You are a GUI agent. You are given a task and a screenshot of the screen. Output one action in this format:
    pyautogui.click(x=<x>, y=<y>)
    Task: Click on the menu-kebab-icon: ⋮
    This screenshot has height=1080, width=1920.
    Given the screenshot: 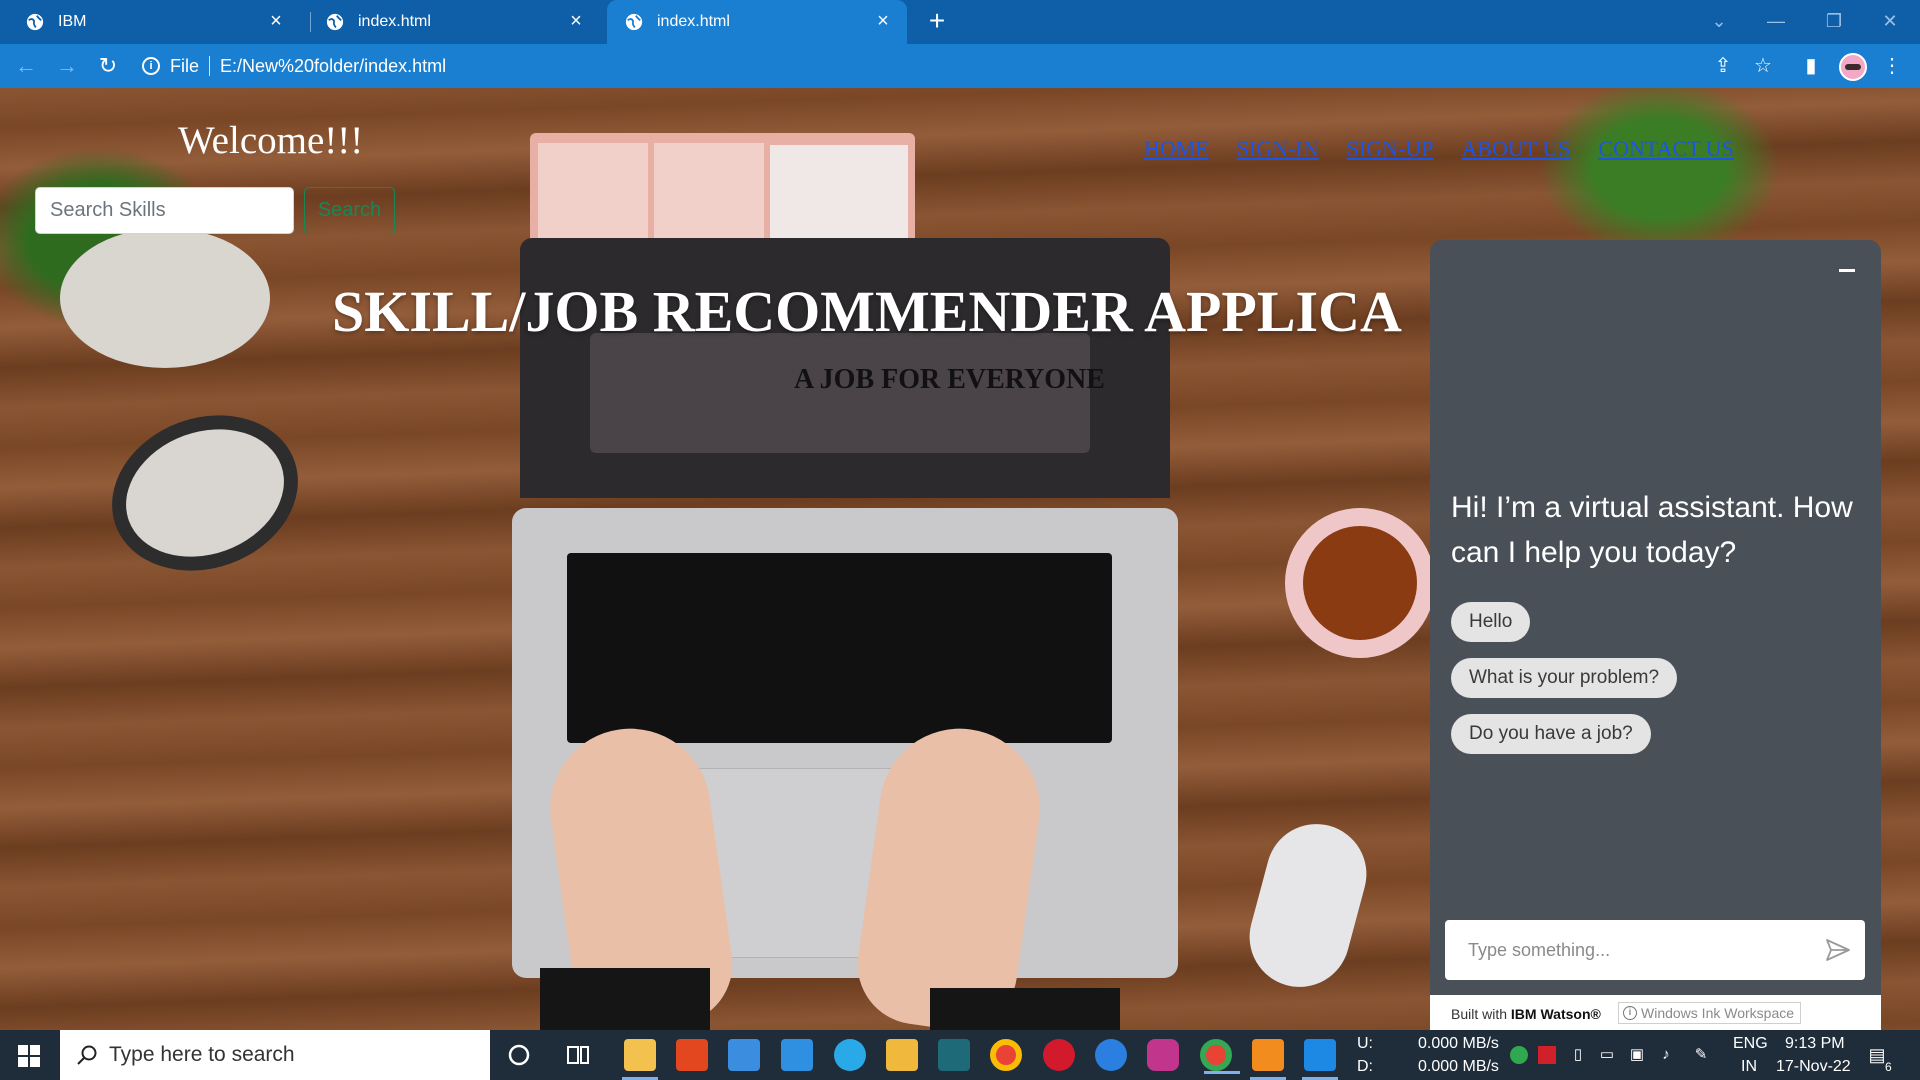 What is the action you would take?
    pyautogui.click(x=1892, y=66)
    